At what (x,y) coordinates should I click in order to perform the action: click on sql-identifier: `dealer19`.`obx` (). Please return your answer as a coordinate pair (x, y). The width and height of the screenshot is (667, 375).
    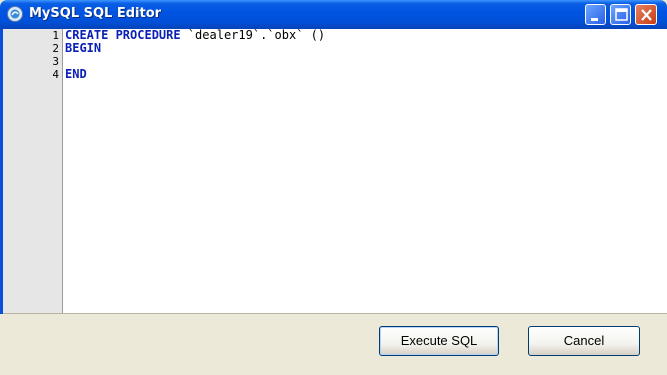
    Looking at the image, I should click on (253, 35).